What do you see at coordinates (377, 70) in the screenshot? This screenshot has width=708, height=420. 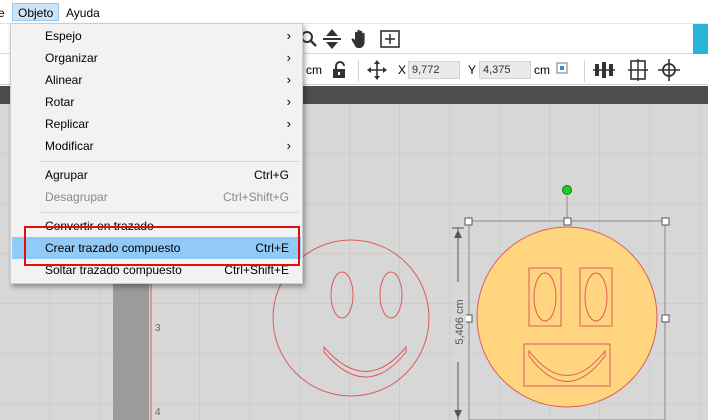 I see `move-arrows-icon` at bounding box center [377, 70].